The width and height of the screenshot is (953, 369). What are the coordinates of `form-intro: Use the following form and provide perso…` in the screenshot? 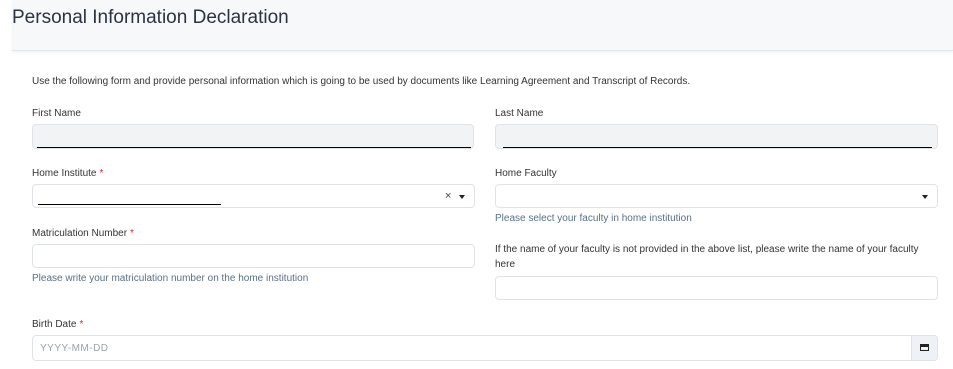 It's located at (361, 81).